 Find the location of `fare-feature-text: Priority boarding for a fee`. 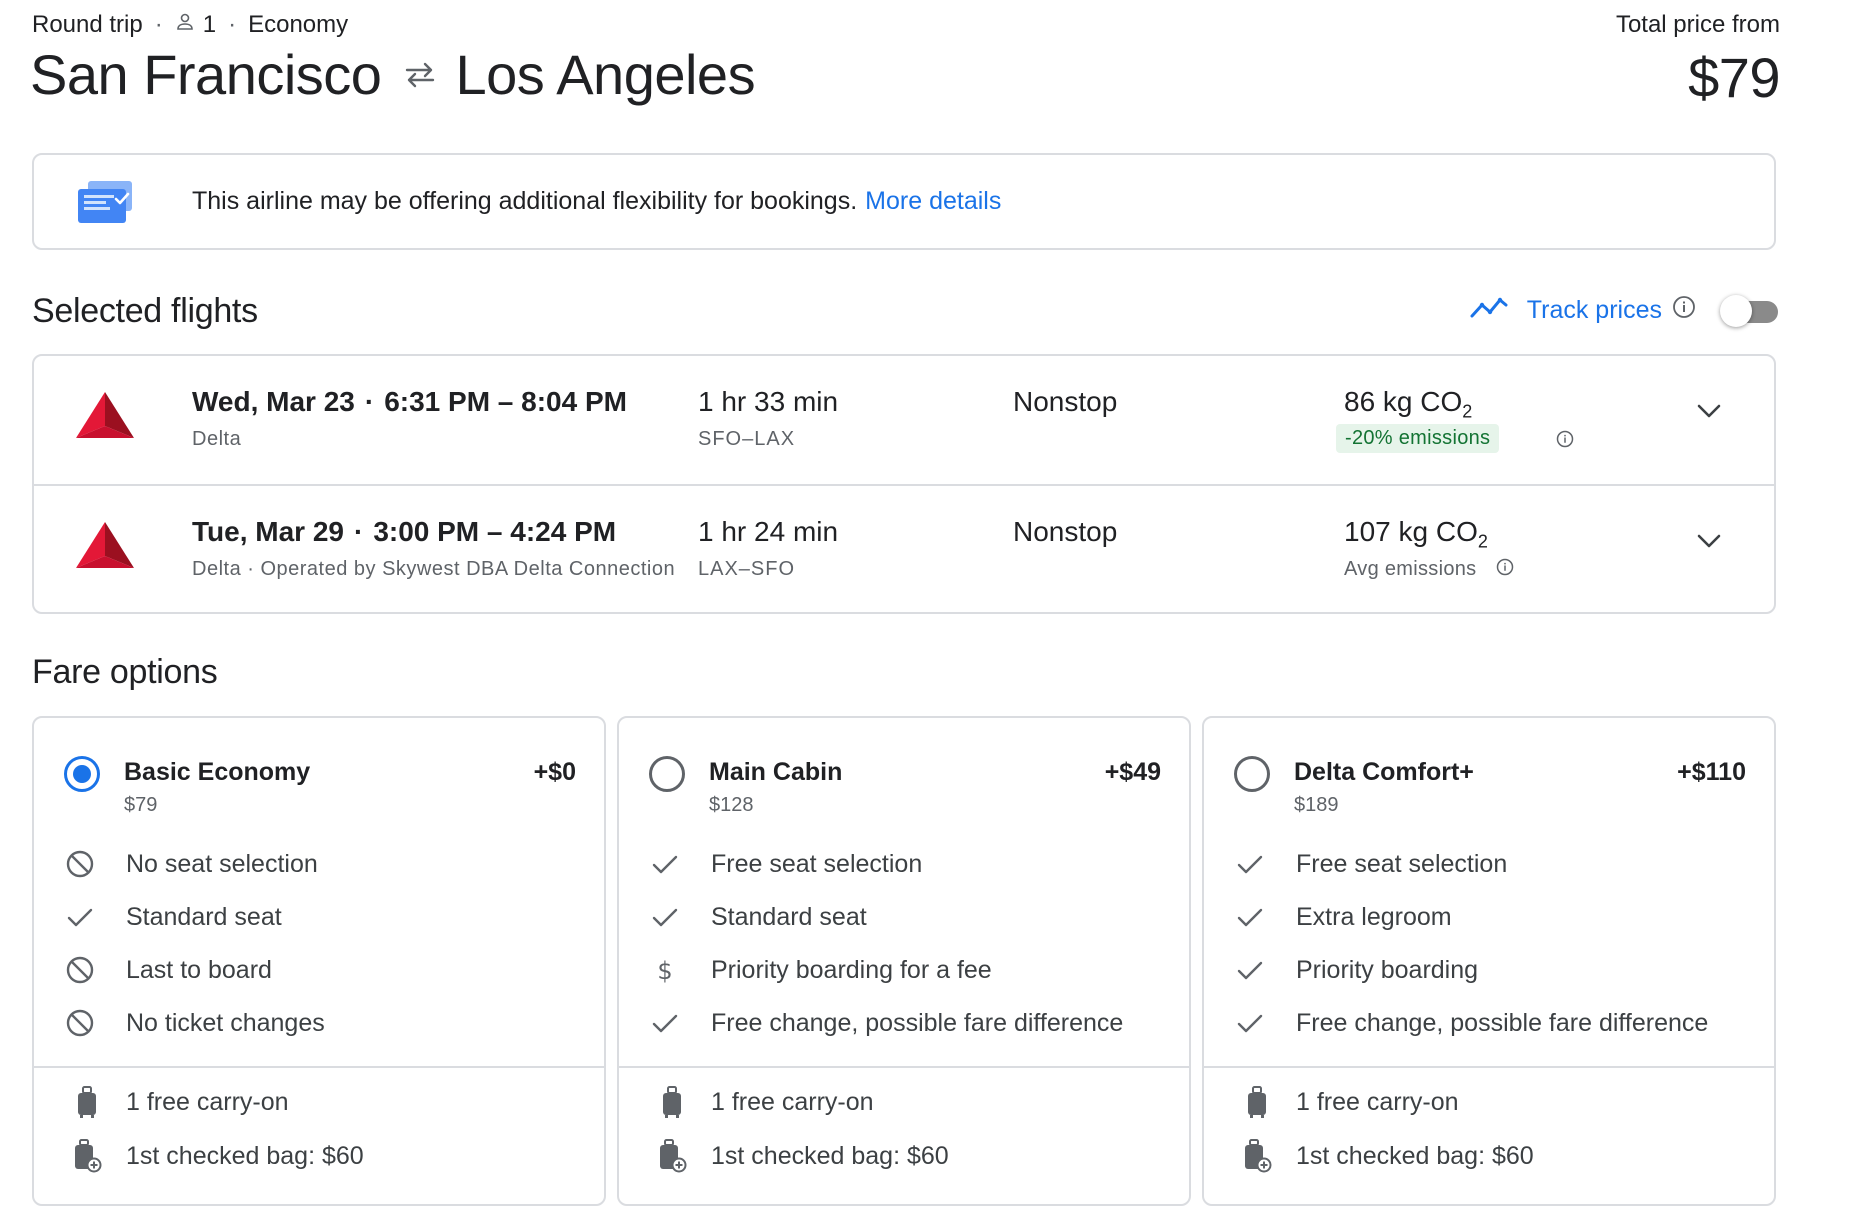

fare-feature-text: Priority boarding for a fee is located at coordinates (851, 969).